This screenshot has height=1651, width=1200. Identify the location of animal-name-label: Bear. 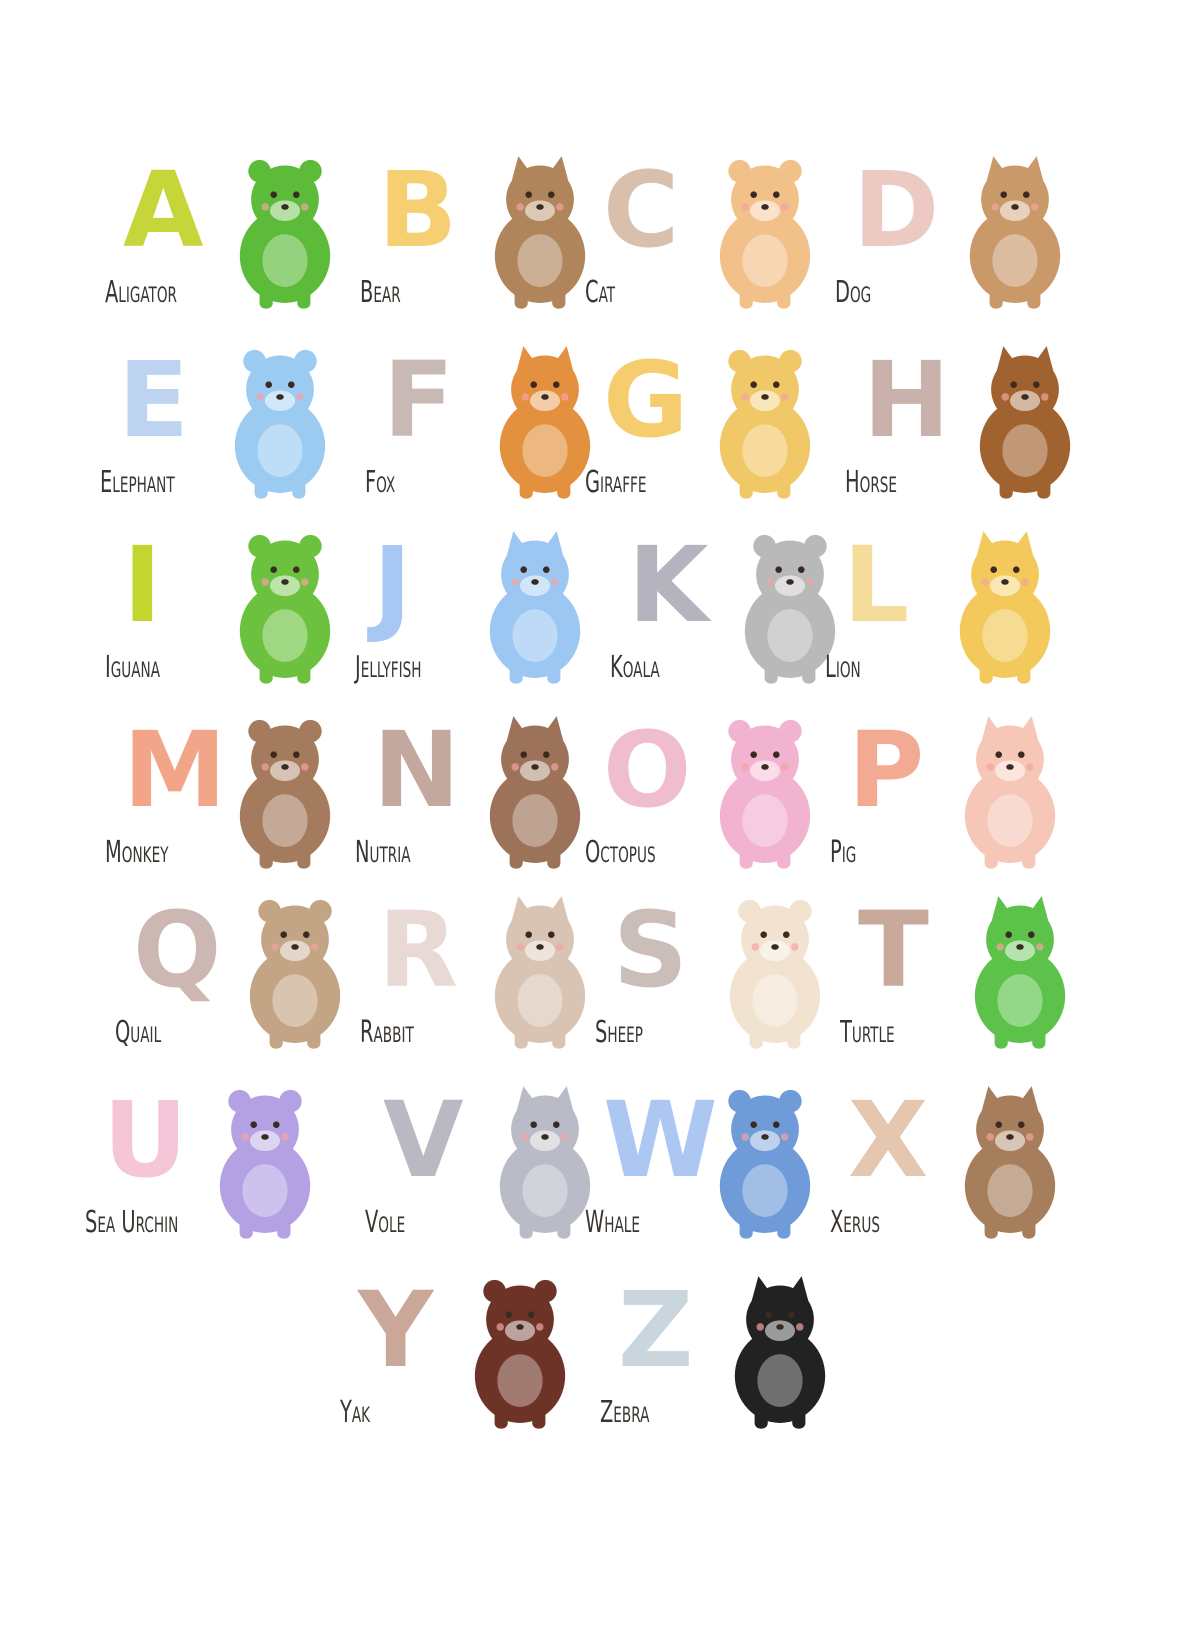
(380, 292).